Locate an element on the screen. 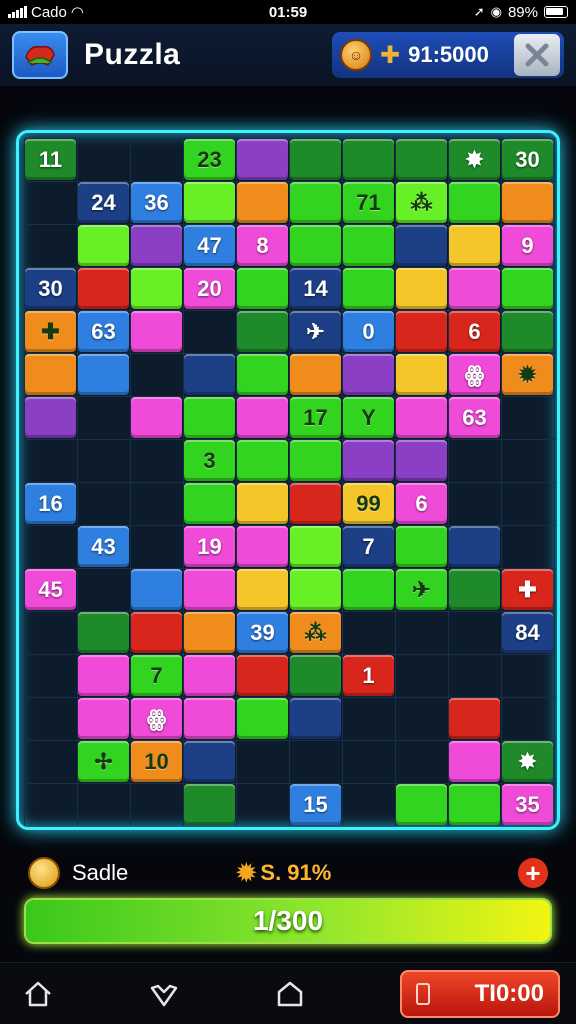 The height and width of the screenshot is (1024, 576). add-button: + is located at coordinates (533, 873).